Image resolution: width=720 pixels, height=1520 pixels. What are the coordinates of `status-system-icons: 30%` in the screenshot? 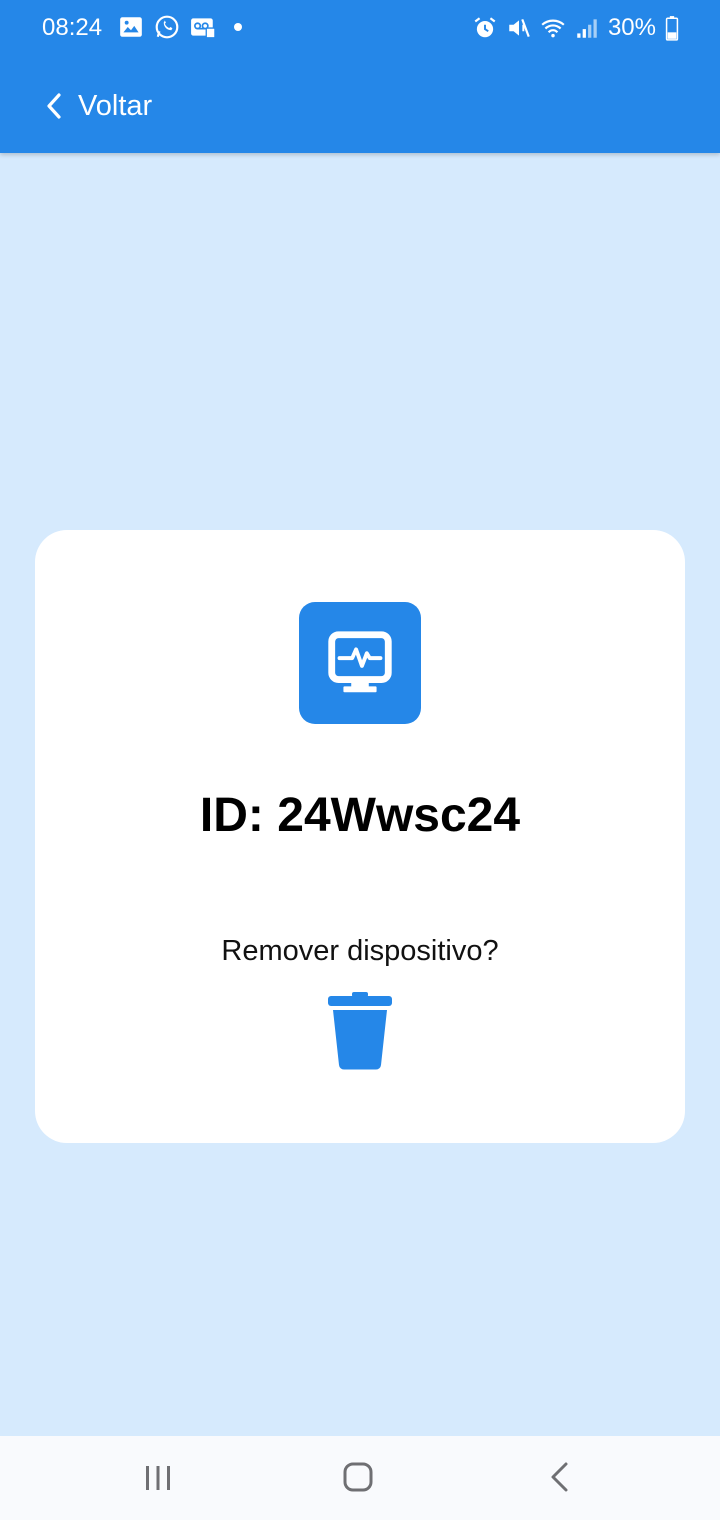 It's located at (576, 28).